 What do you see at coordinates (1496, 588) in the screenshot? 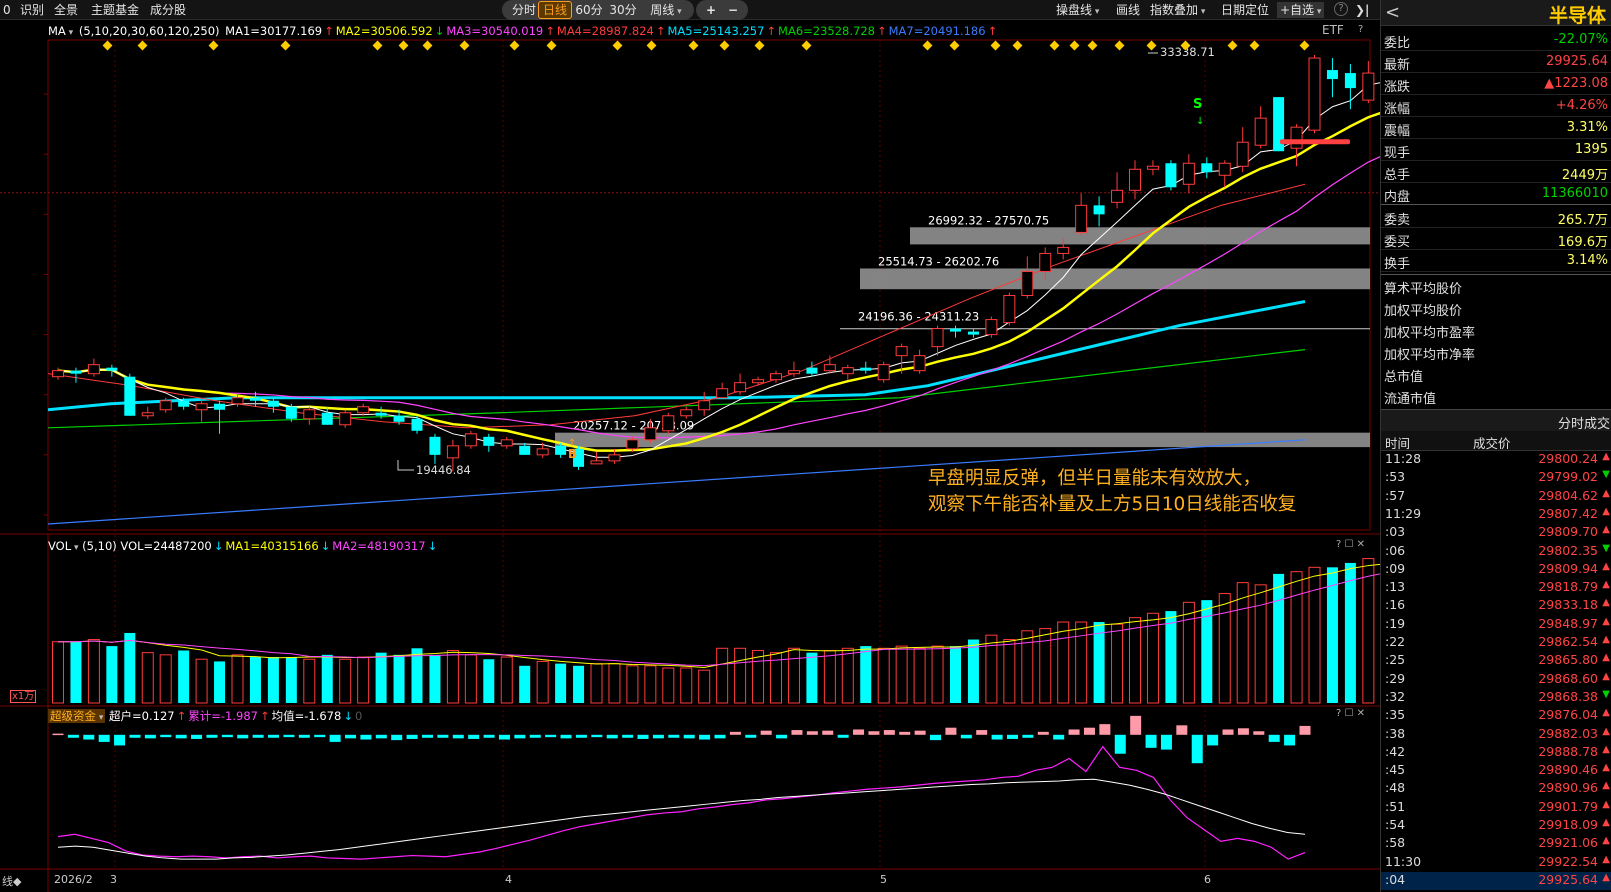
I see `tick-row: :13 29818.79 ▲` at bounding box center [1496, 588].